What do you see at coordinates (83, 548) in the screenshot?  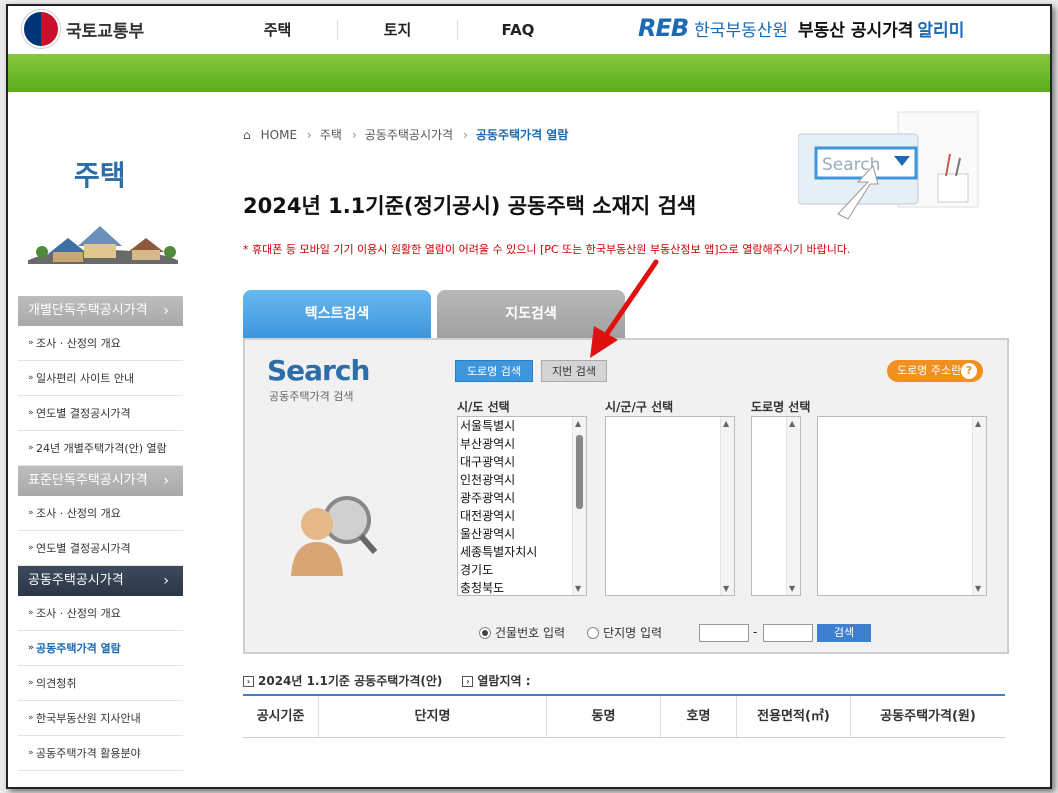 I see `menu-item-label: 연도별 결정공시가격` at bounding box center [83, 548].